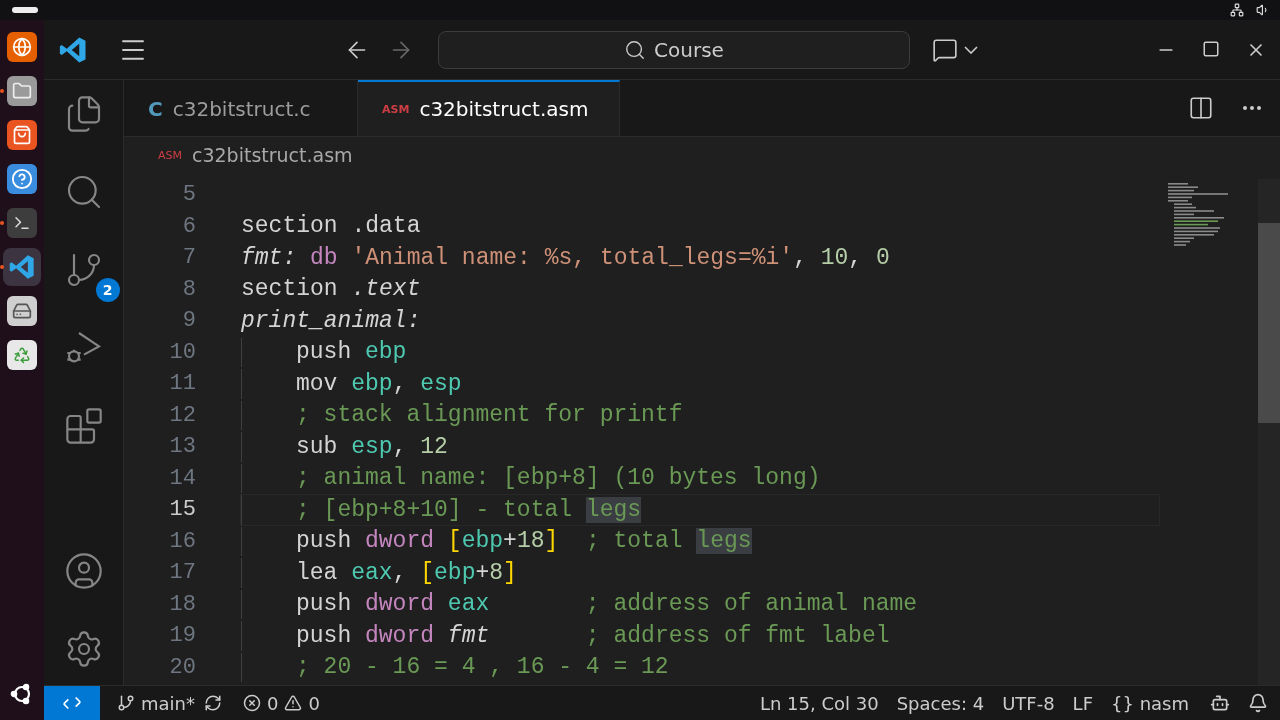 This screenshot has height=720, width=1280. What do you see at coordinates (182, 604) in the screenshot?
I see `line-number: 18` at bounding box center [182, 604].